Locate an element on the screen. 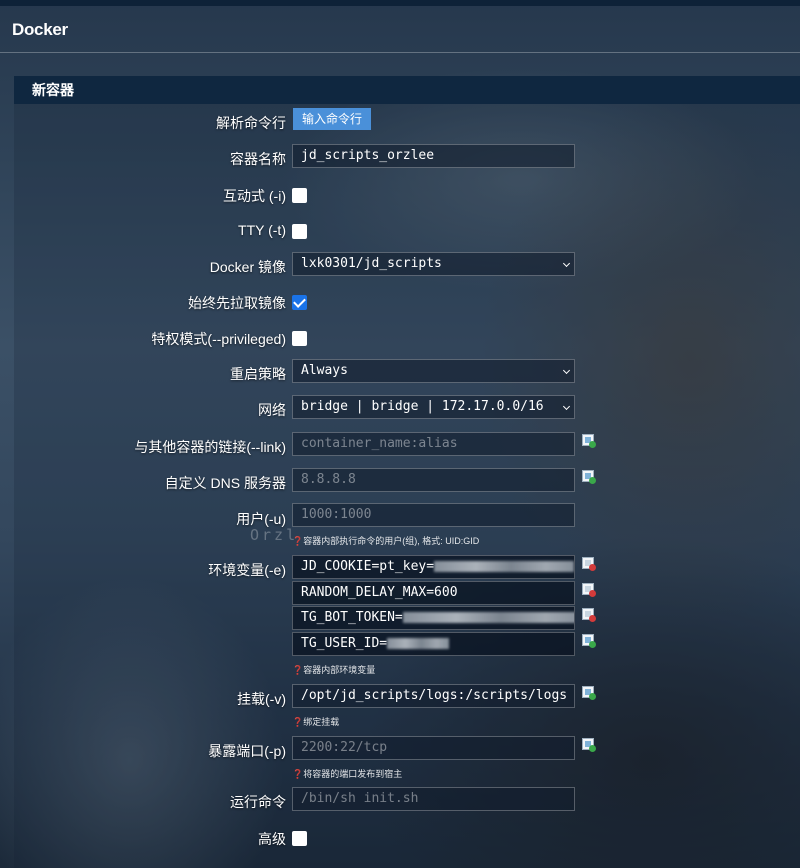 This screenshot has width=800, height=868. restart-policy-select: Always is located at coordinates (433, 371).